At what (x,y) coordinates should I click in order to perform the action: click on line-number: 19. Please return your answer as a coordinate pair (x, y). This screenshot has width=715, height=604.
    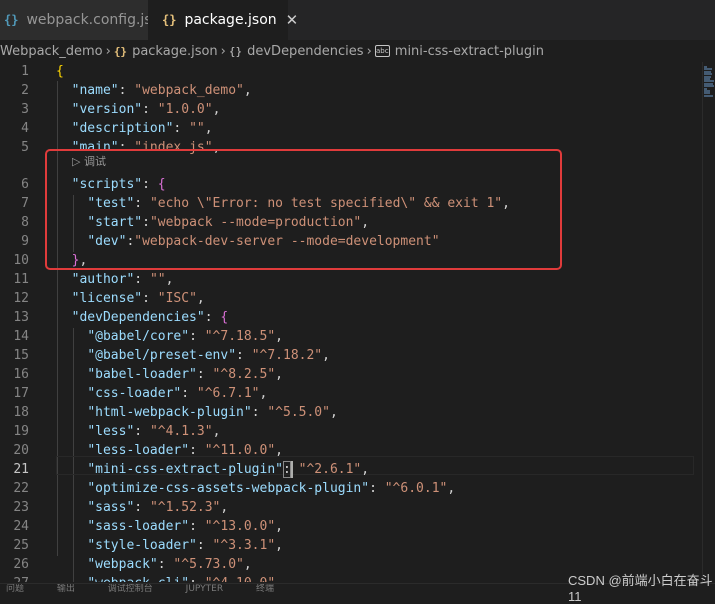
    Looking at the image, I should click on (21, 431).